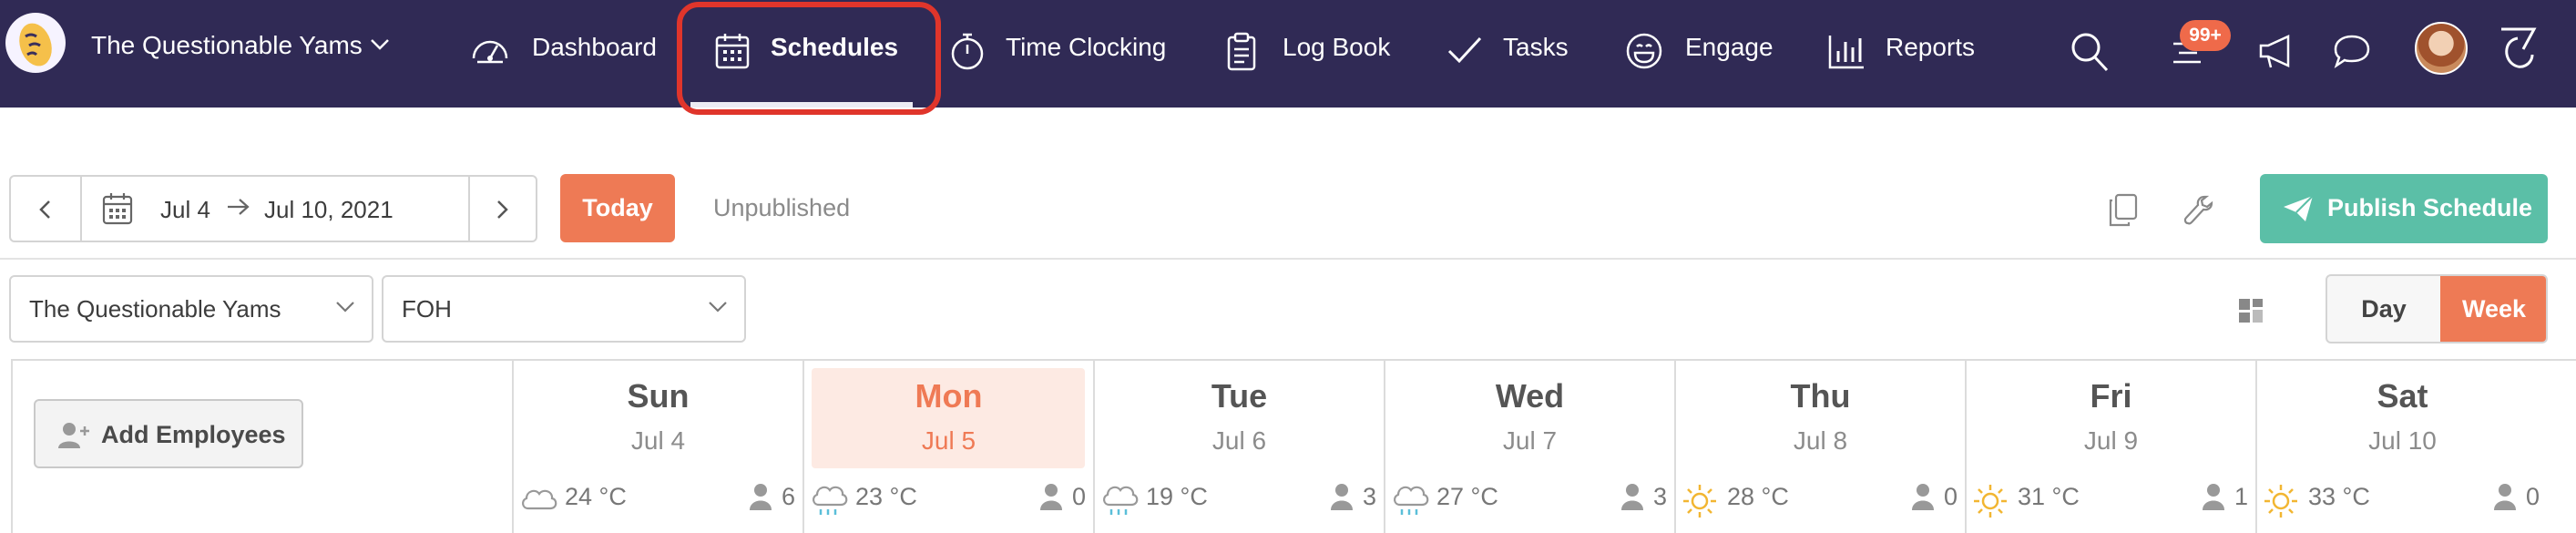  I want to click on day-name: Tue, so click(1239, 396).